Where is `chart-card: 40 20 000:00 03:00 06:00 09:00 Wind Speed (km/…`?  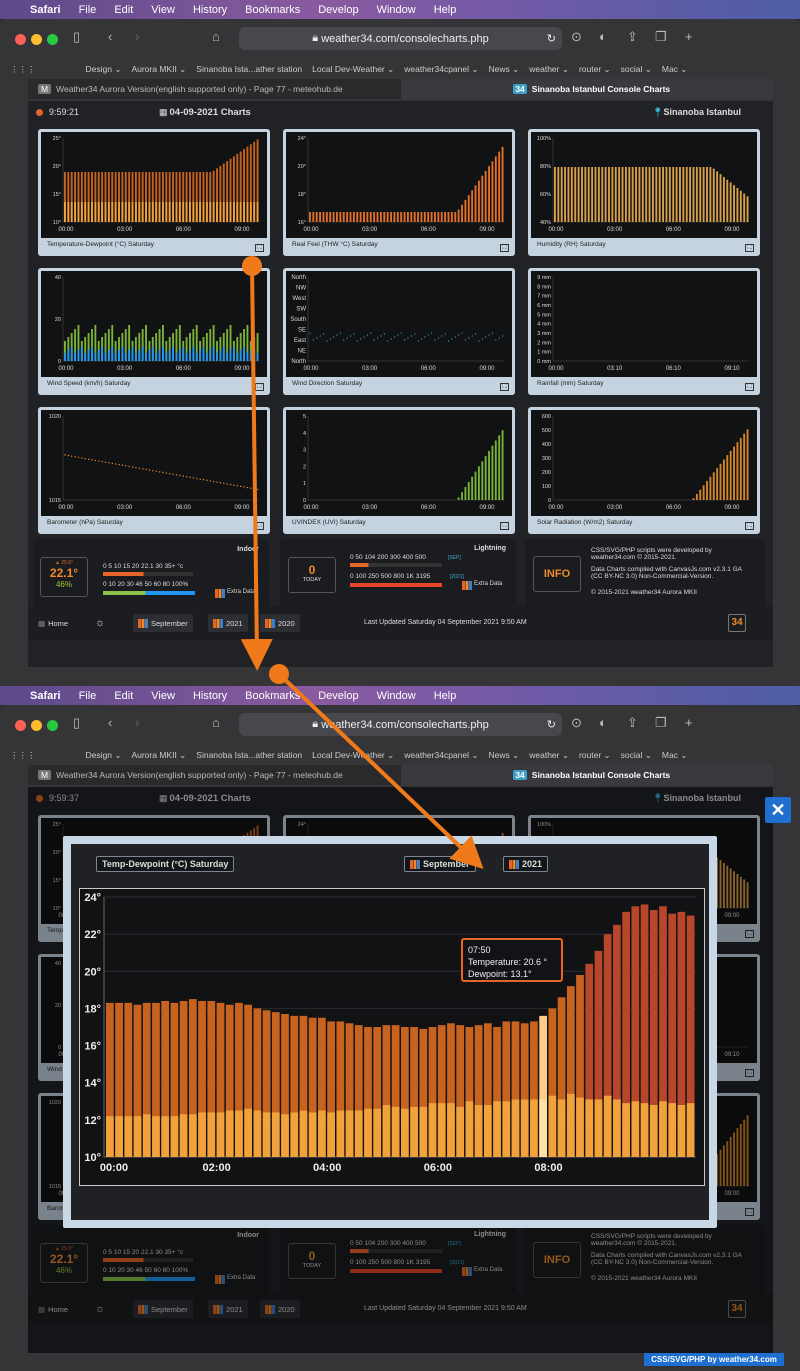
chart-card: 40 20 000:00 03:00 06:00 09:00 Wind Speed (km/… is located at coordinates (154, 331).